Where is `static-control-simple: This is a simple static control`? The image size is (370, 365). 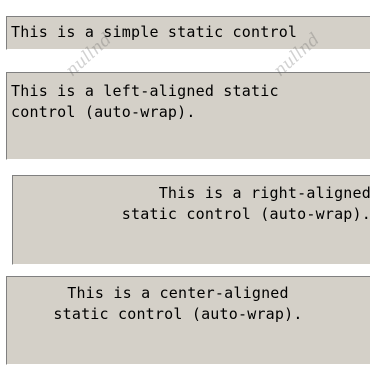 static-control-simple: This is a simple static control is located at coordinates (188, 33).